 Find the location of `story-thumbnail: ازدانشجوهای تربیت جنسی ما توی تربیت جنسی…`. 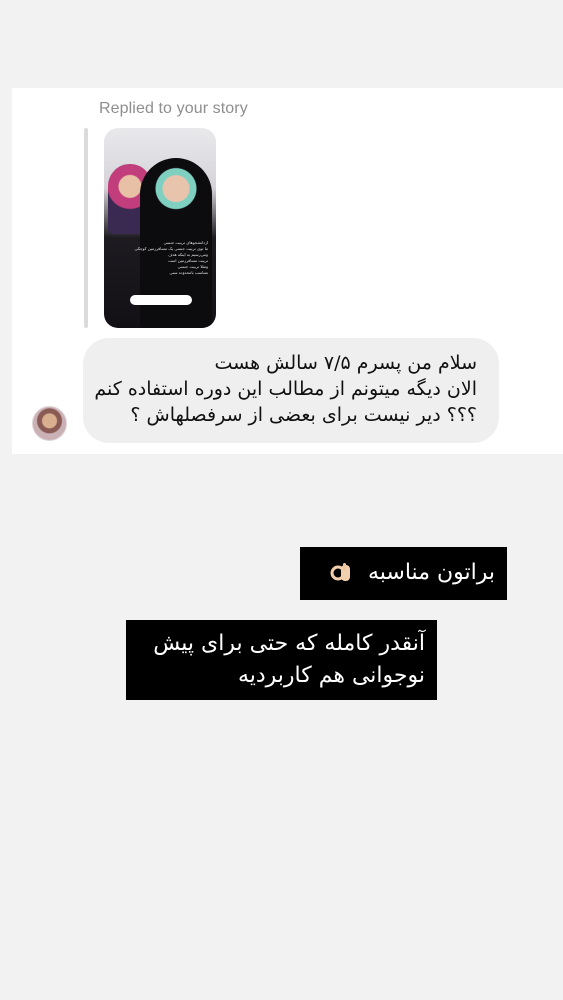

story-thumbnail: ازدانشجوهای تربیت جنسی ما توی تربیت جنسی… is located at coordinates (160, 228).